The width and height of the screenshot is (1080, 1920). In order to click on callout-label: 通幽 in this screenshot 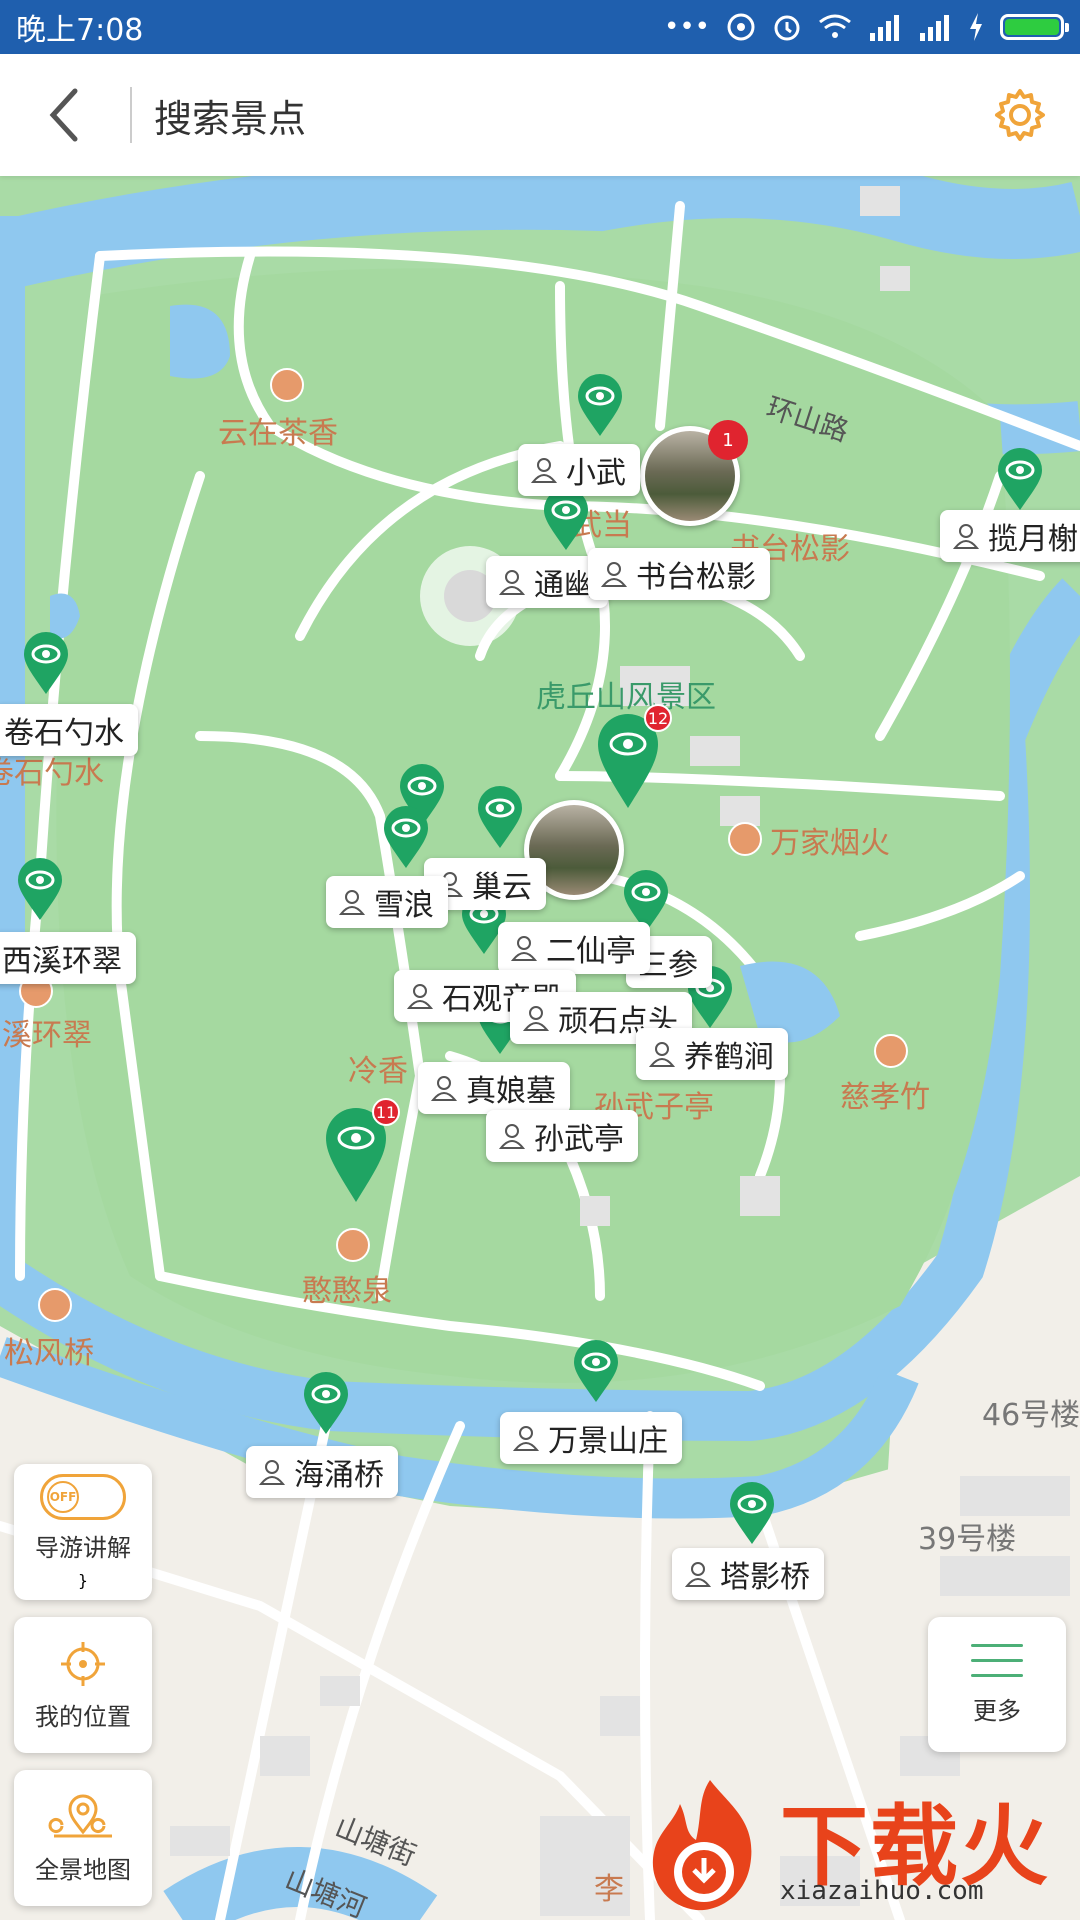, I will do `click(564, 585)`.